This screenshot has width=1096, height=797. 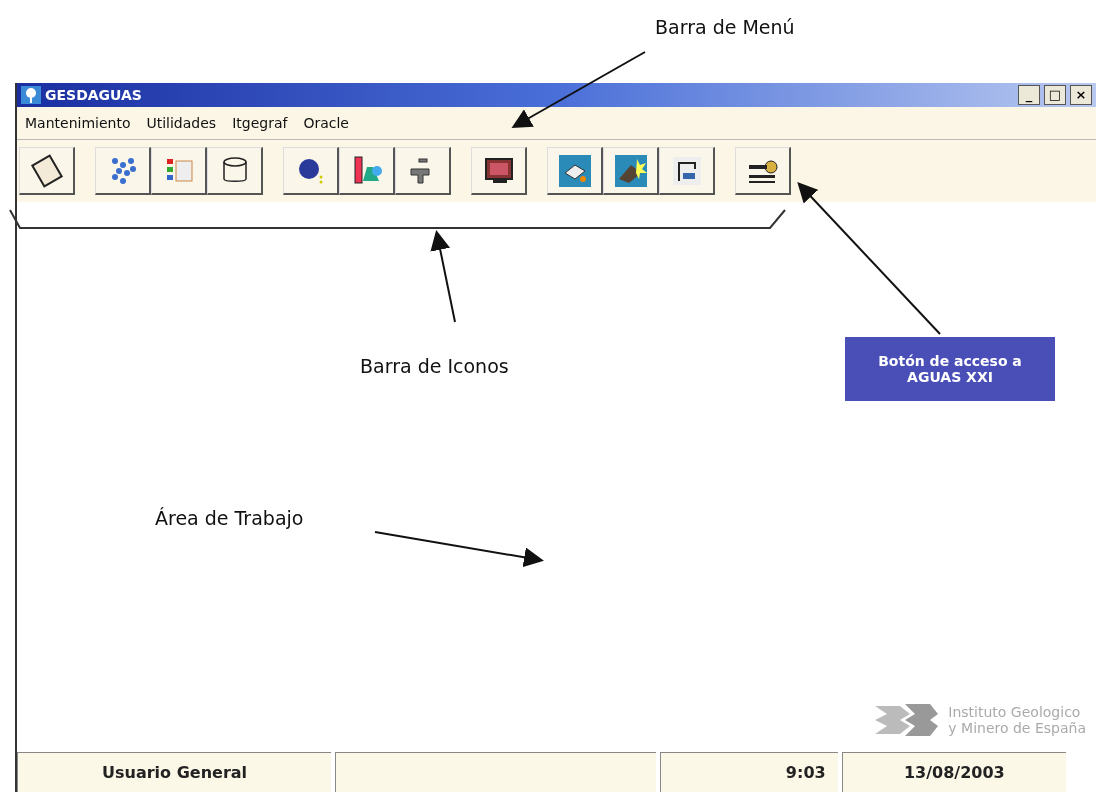 I want to click on annotation-label: Barra de Menú, so click(x=725, y=27).